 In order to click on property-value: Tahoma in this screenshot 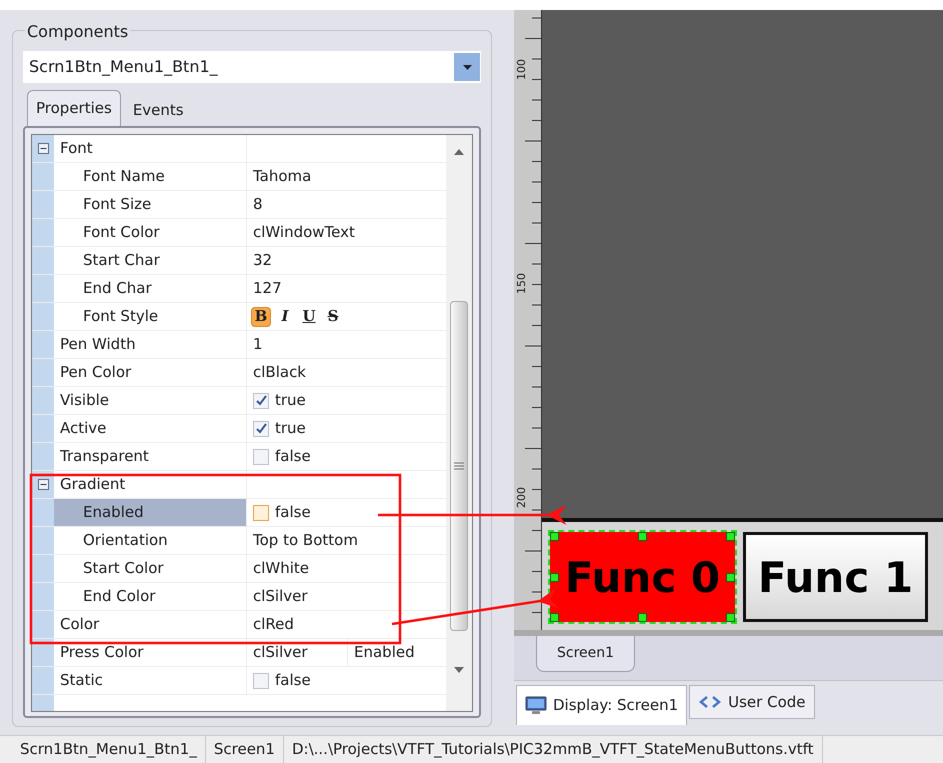, I will do `click(282, 177)`.